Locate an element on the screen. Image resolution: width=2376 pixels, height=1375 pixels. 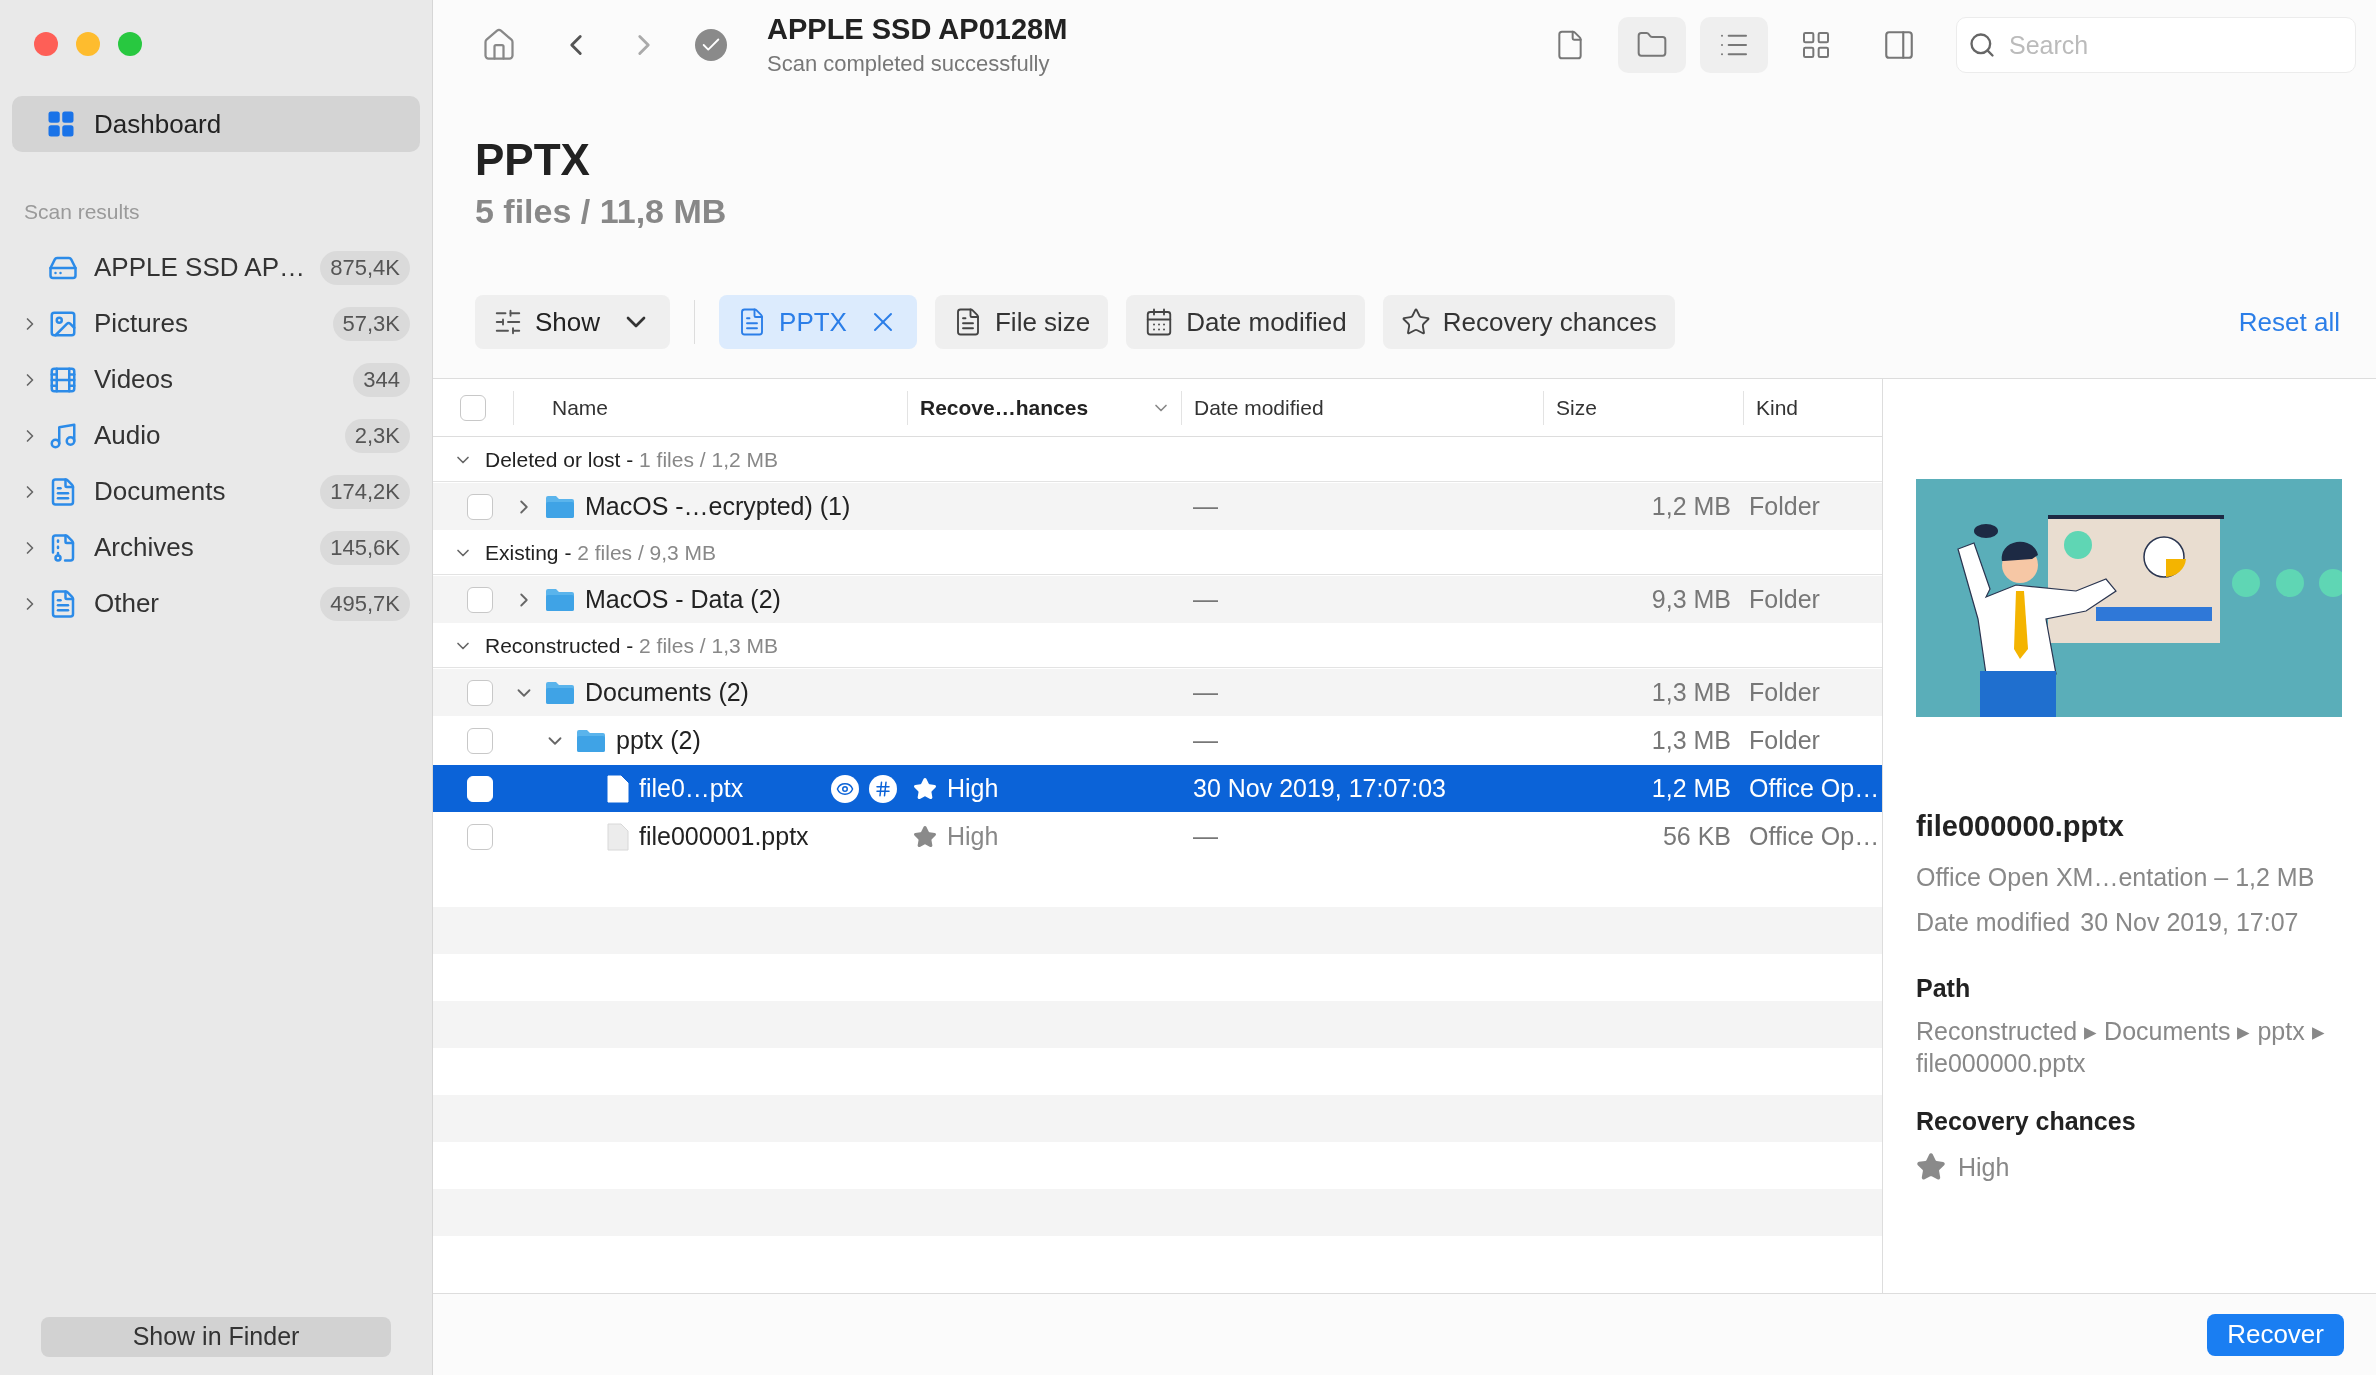
recovery-value: High is located at coordinates (1984, 1167).